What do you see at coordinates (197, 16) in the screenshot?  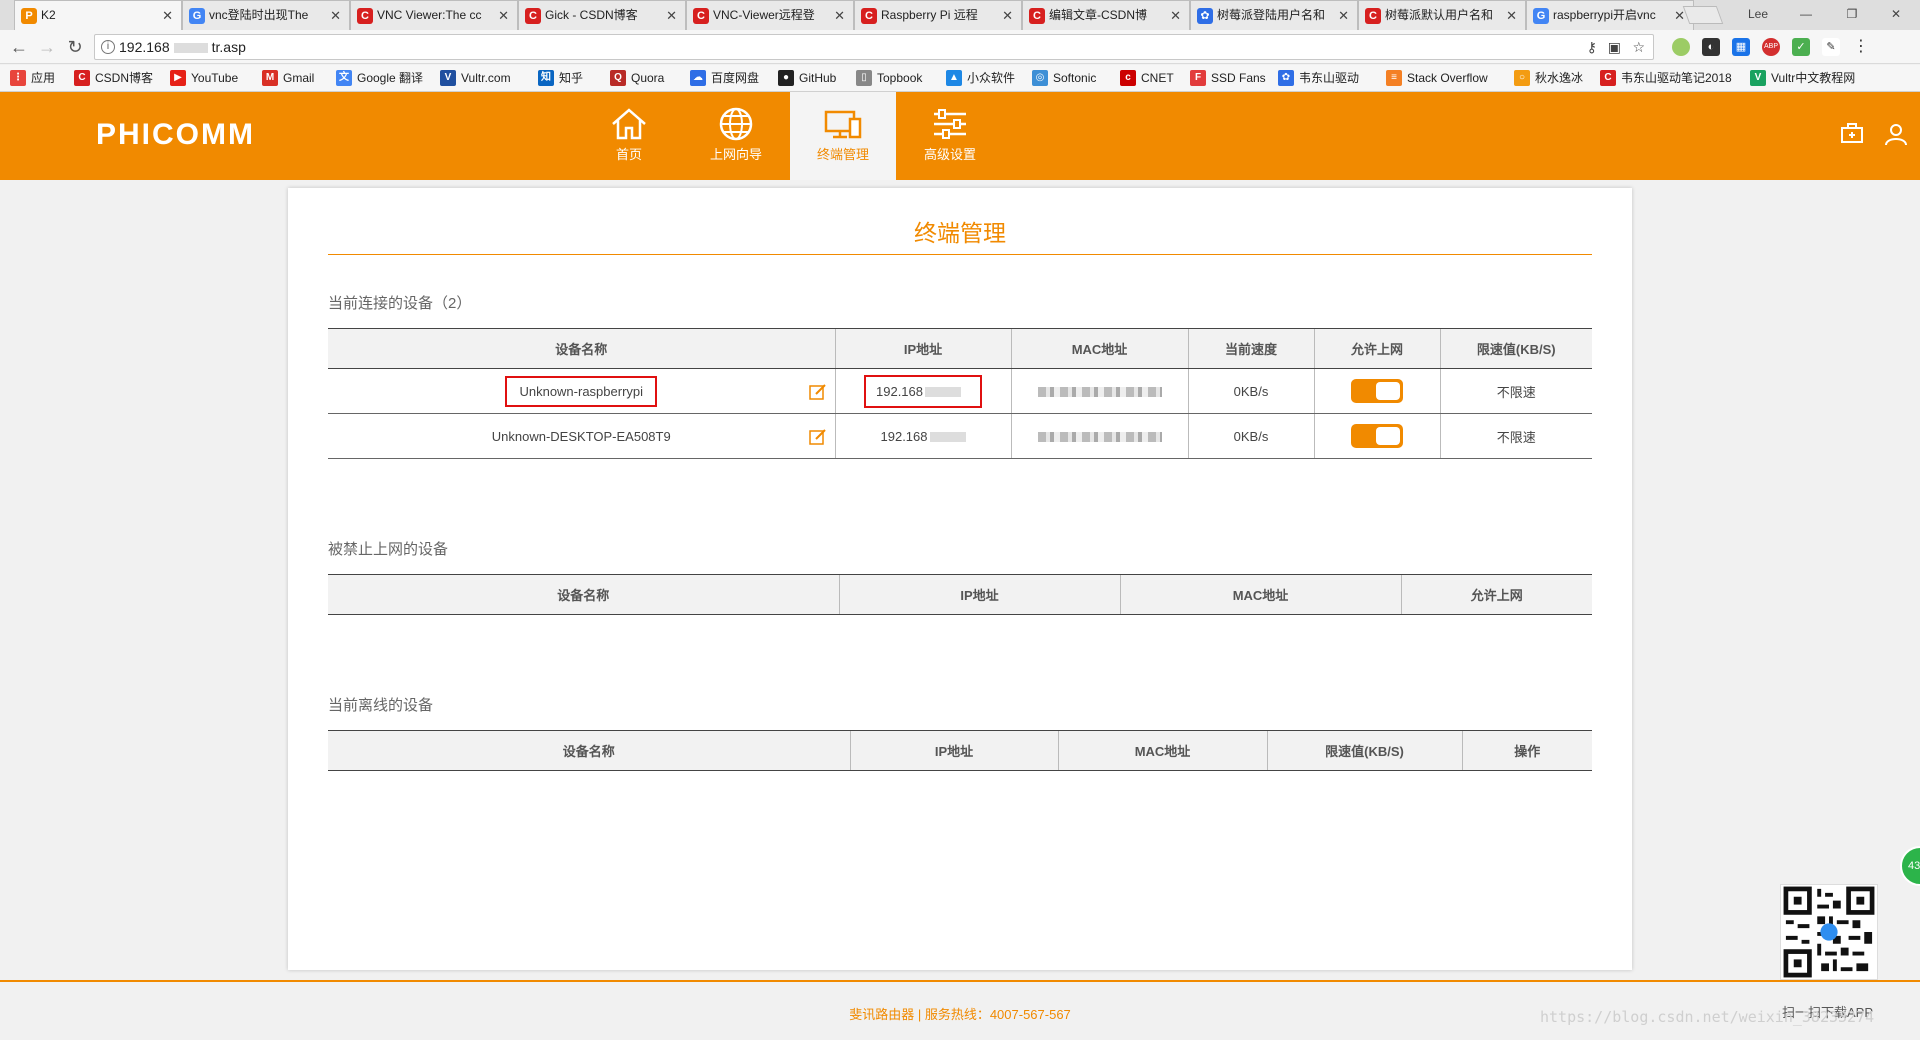 I see `google-g-icon: G` at bounding box center [197, 16].